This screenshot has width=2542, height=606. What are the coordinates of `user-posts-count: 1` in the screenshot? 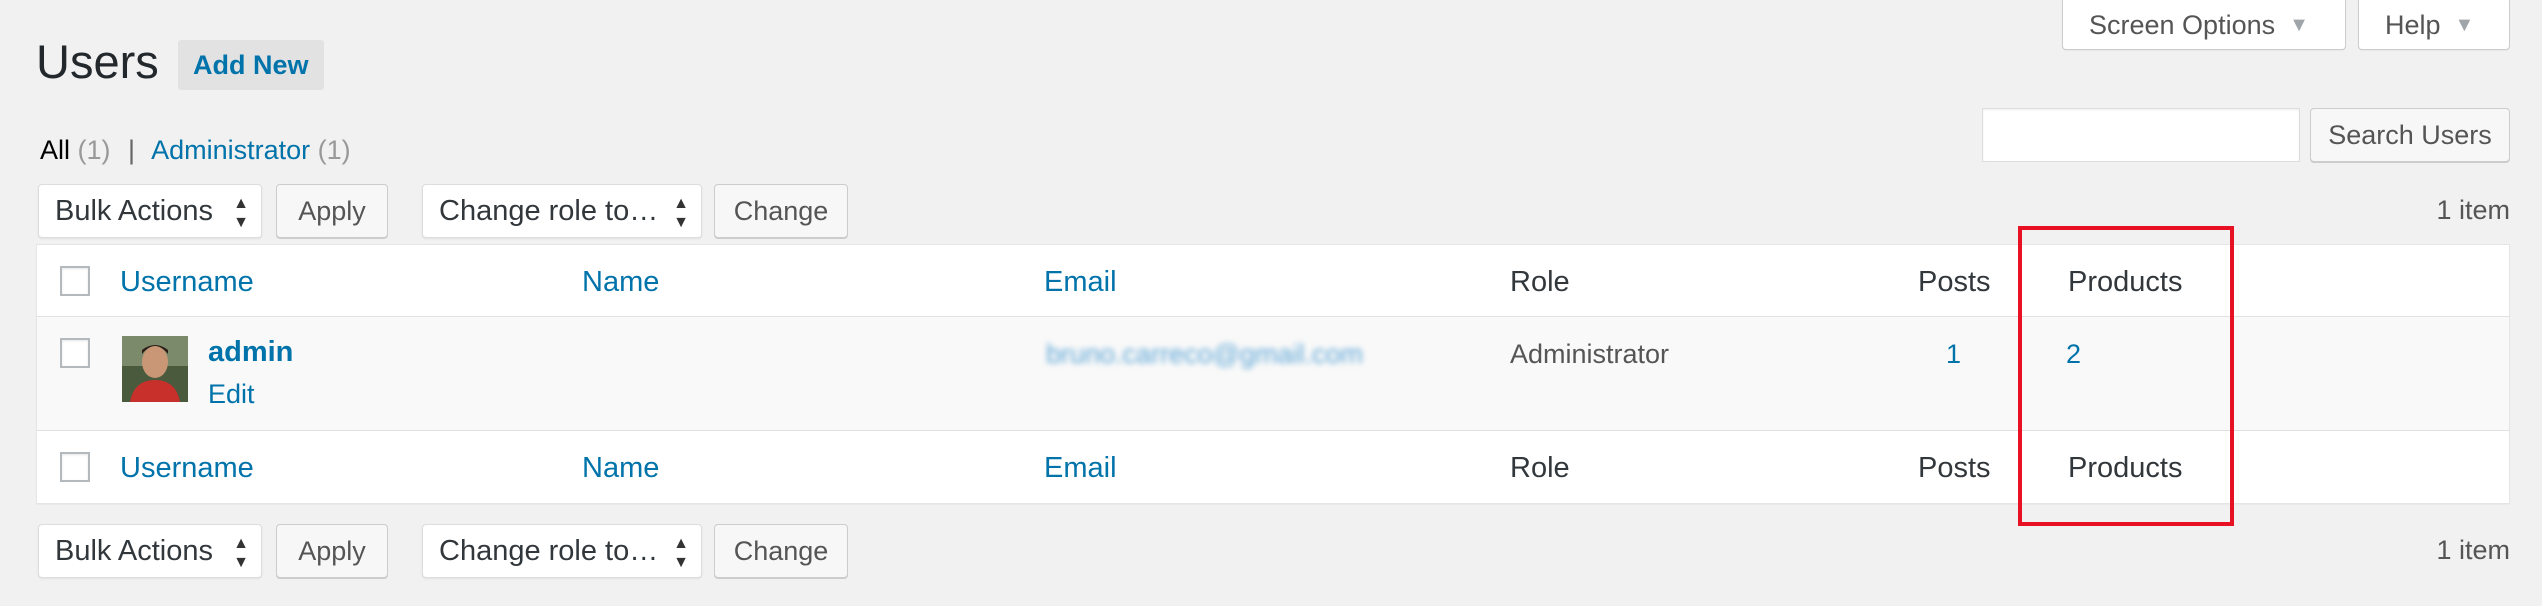 It's located at (1953, 354).